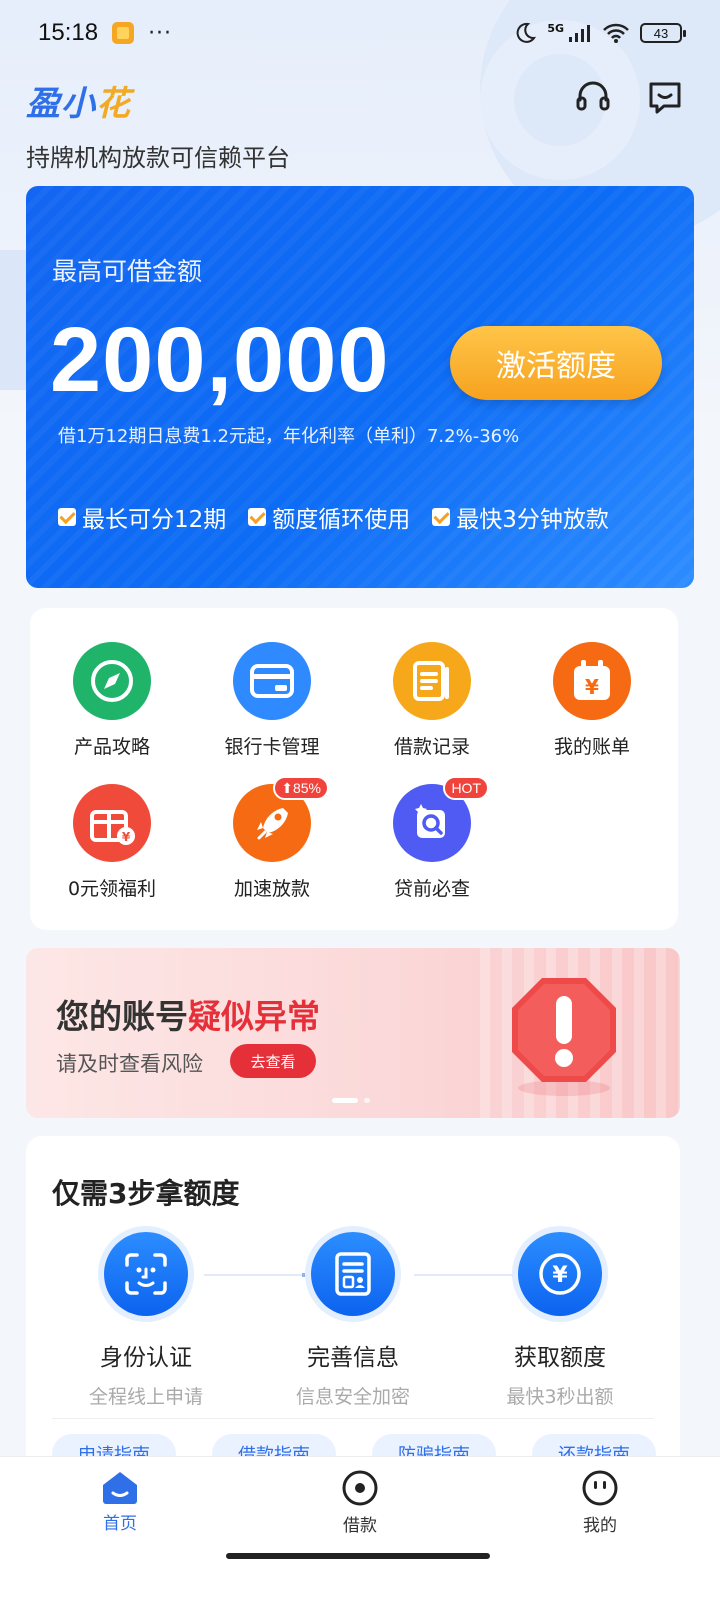 Image resolution: width=720 pixels, height=1600 pixels. Describe the element at coordinates (289, 436) in the screenshot. I see `rate-disclosure: 借1万12期日息费1.2元起，年化利率（单利）7.2%-36%` at that location.